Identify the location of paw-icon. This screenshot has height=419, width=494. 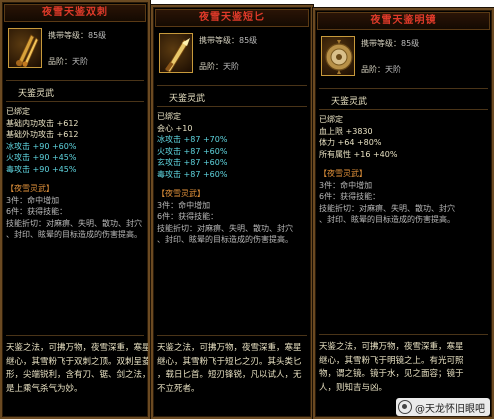
(405, 407).